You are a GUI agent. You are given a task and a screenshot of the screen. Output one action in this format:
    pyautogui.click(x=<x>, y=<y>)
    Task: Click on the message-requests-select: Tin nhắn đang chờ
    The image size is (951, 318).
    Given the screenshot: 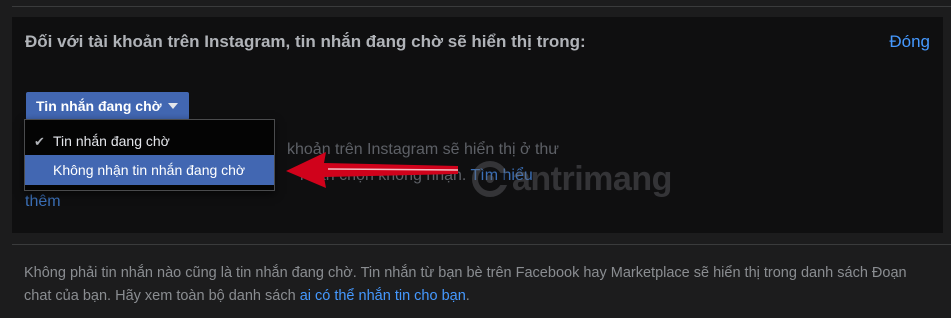 What is the action you would take?
    pyautogui.click(x=107, y=106)
    